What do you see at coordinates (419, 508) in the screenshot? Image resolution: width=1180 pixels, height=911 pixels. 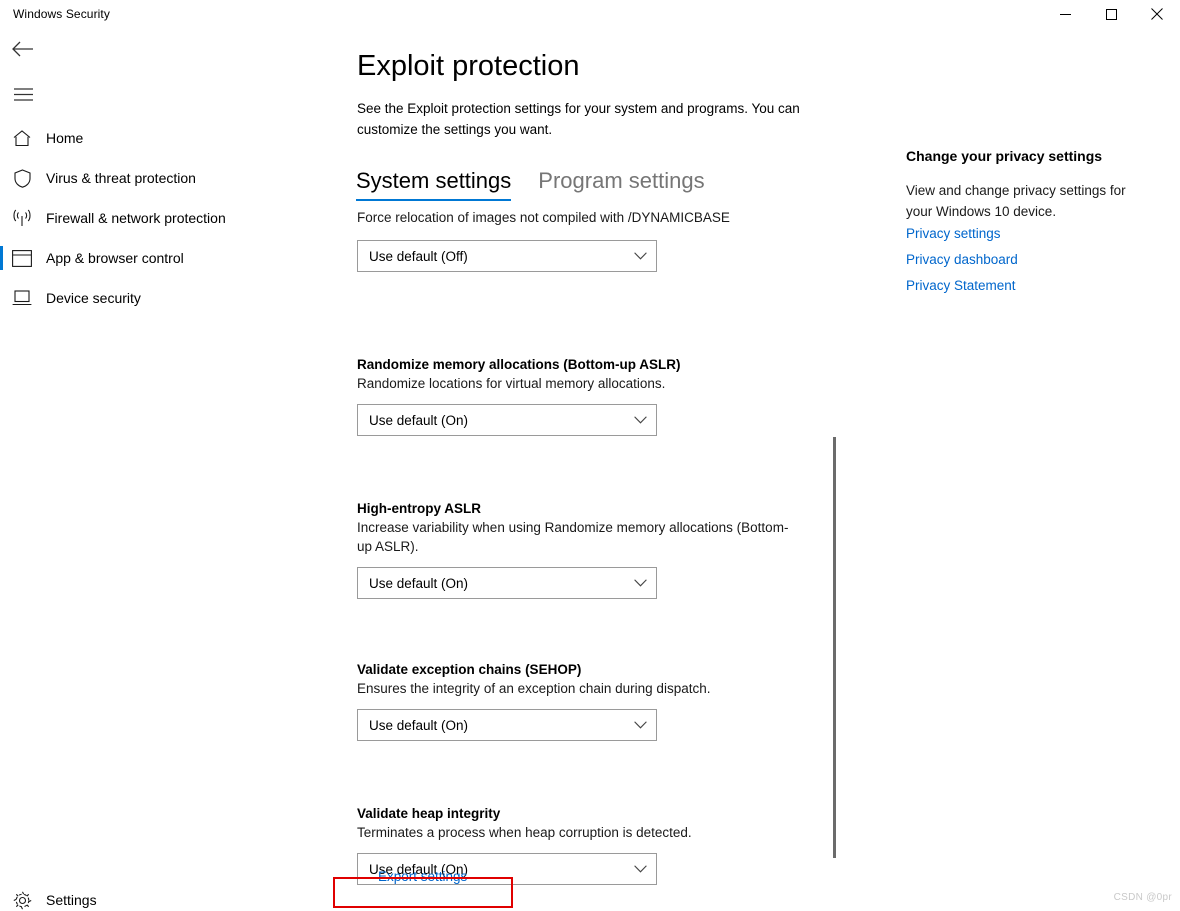 I see `setting-title: High-entropy ASLR` at bounding box center [419, 508].